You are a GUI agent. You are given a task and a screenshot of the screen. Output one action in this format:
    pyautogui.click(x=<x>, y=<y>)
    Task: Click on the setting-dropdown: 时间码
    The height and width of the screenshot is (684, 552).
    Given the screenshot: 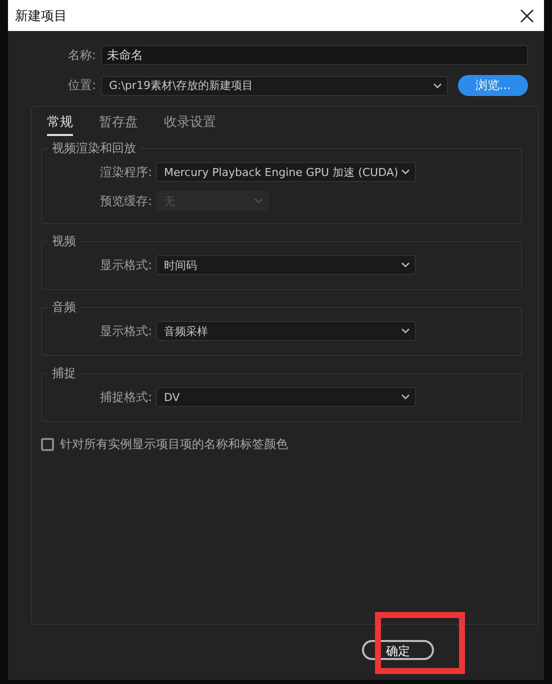 What is the action you would take?
    pyautogui.click(x=286, y=265)
    